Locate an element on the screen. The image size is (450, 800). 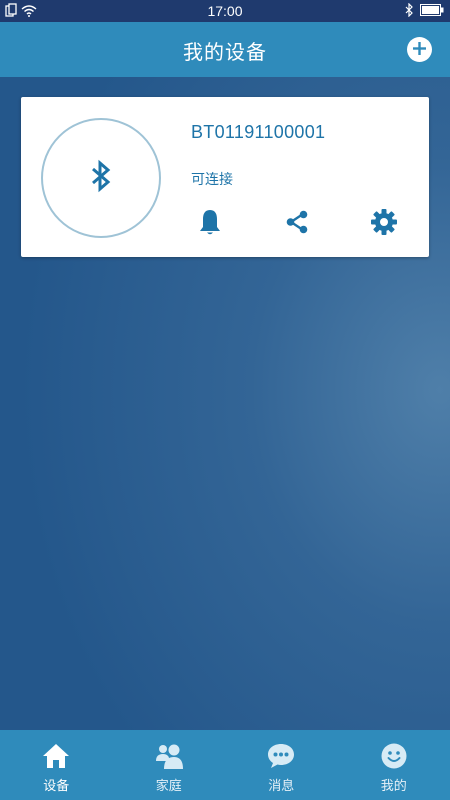
status-bar-right is located at coordinates (424, 11).